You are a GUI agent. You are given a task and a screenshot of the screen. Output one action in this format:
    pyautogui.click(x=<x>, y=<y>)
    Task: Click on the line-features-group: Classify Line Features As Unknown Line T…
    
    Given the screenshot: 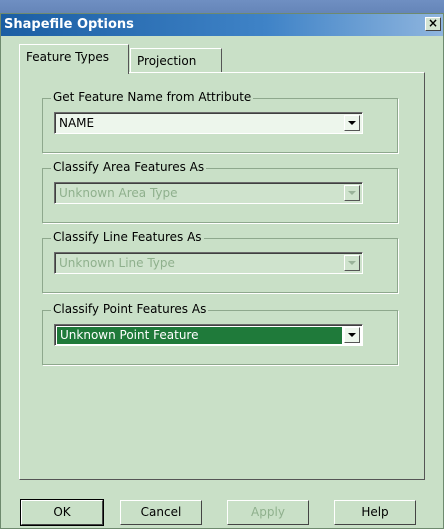 What is the action you would take?
    pyautogui.click(x=220, y=261)
    